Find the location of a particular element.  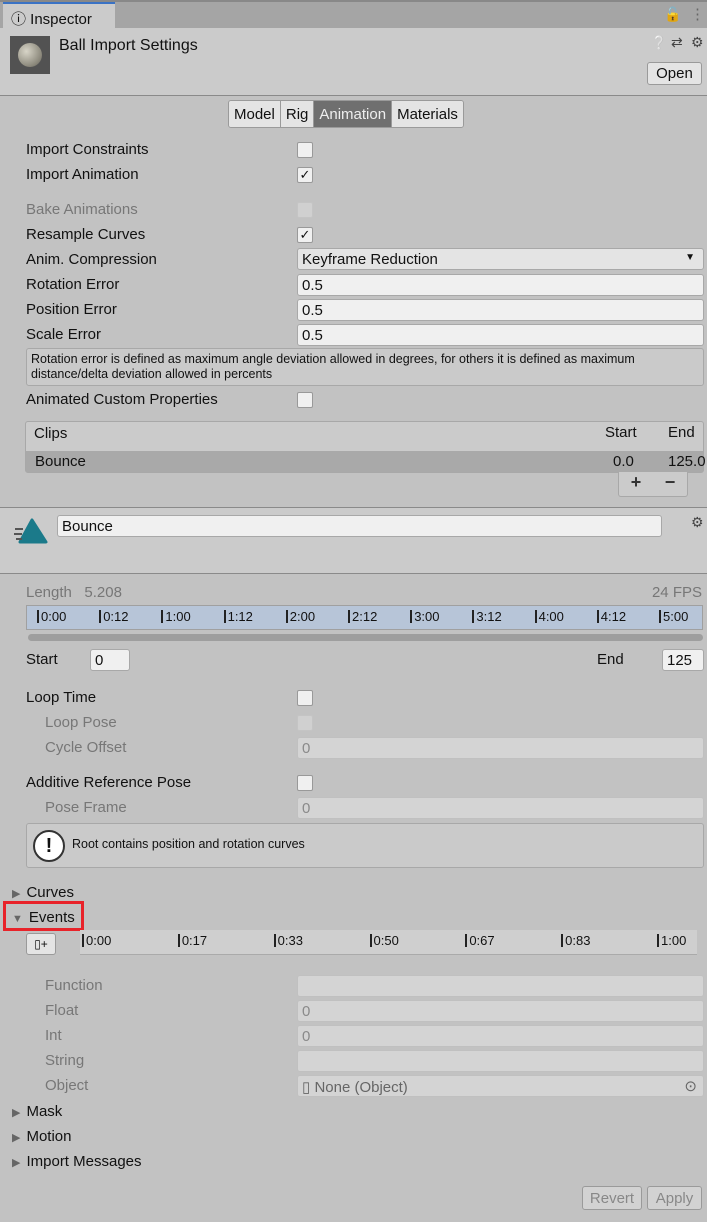

divider is located at coordinates (353, 573).